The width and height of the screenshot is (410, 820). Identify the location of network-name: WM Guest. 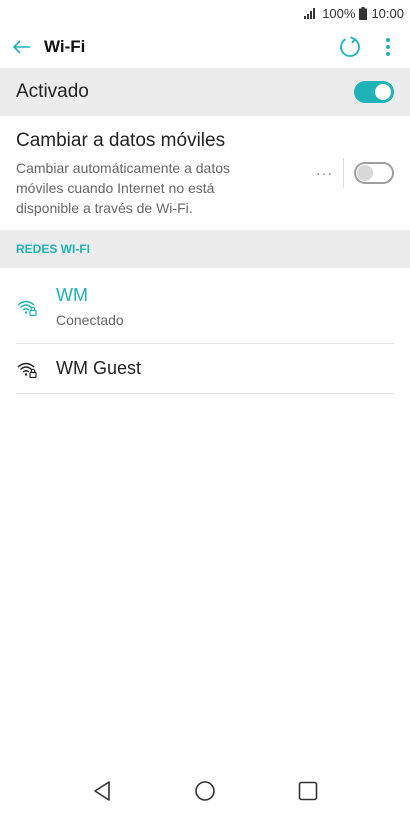
(99, 368).